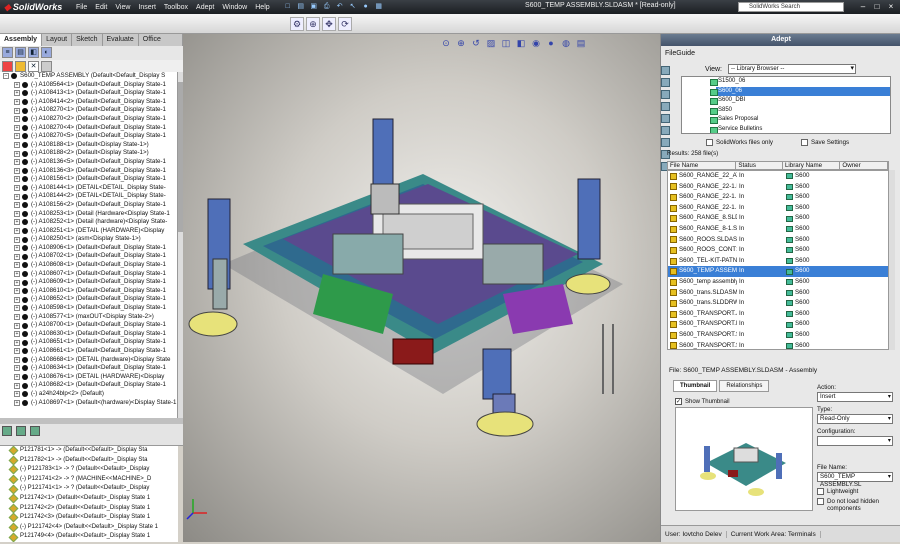  What do you see at coordinates (778, 197) in the screenshot?
I see `table-row: S600_RANGE_22-1.D\ In S600` at bounding box center [778, 197].